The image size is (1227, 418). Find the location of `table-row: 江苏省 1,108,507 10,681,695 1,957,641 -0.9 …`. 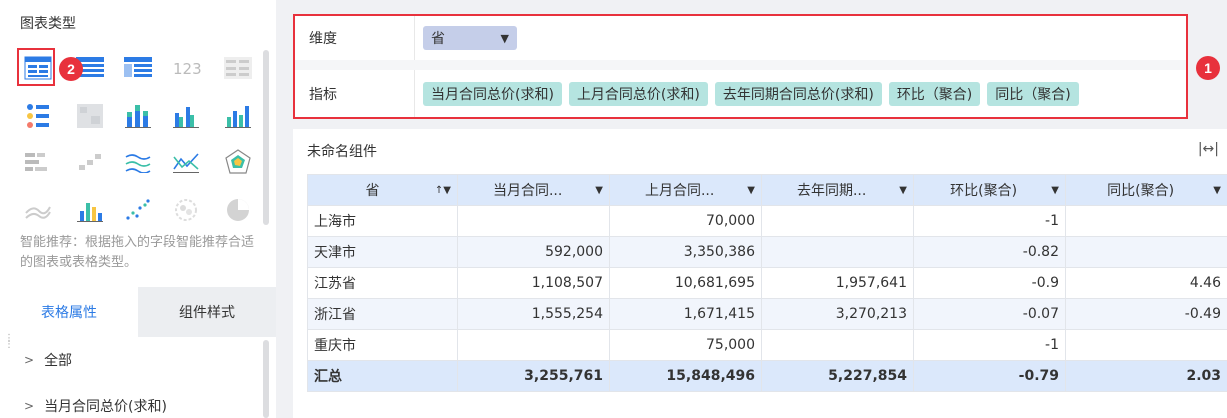

table-row: 江苏省 1,108,507 10,681,695 1,957,641 -0.9 … is located at coordinates (767, 283).